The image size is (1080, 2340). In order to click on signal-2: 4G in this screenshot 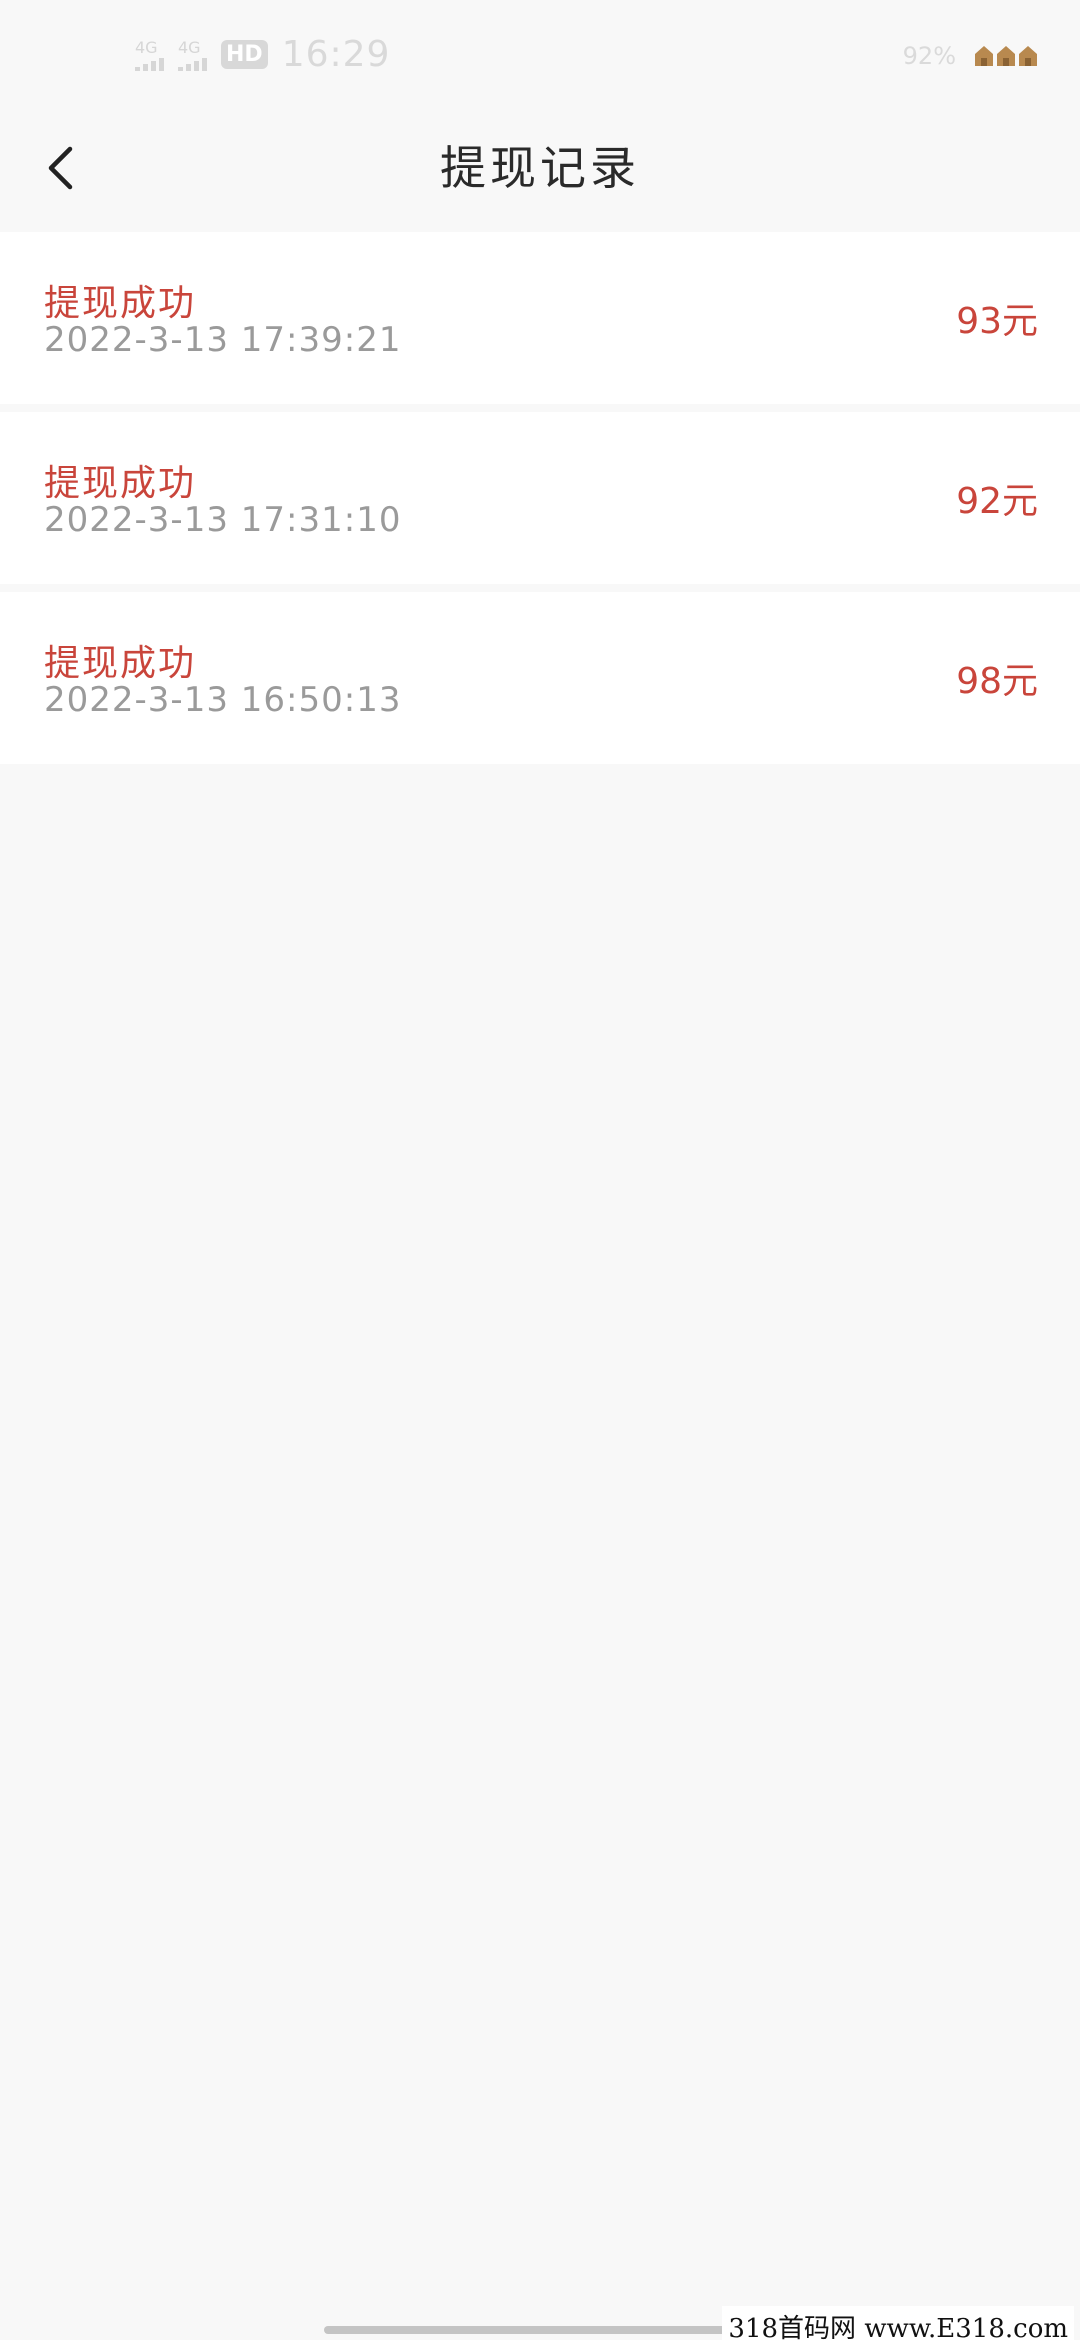, I will do `click(192, 54)`.